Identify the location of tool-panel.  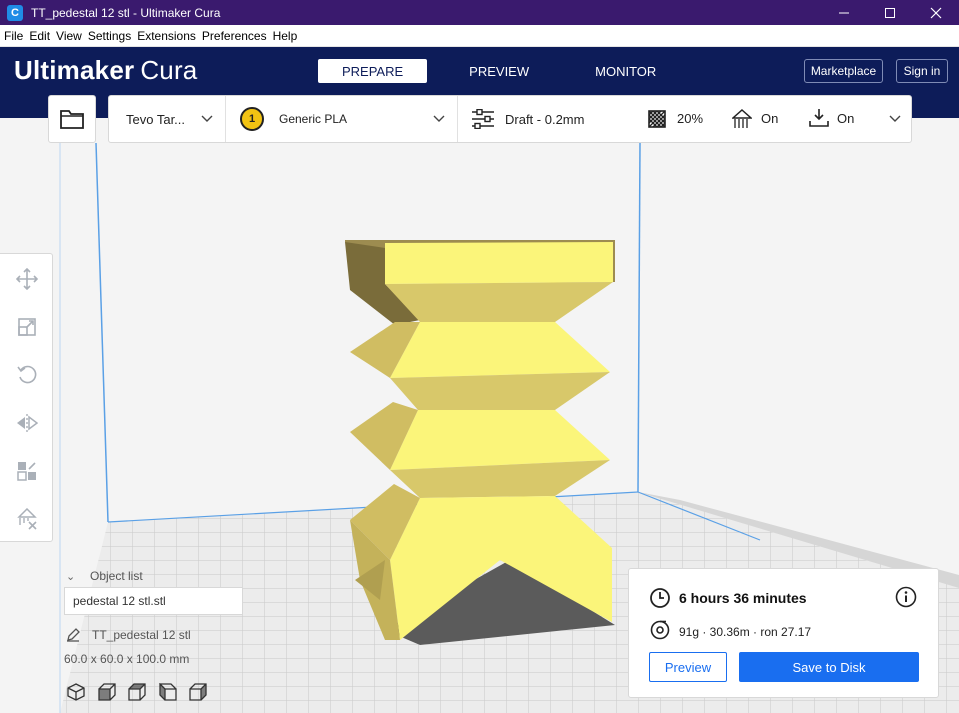
(26, 397).